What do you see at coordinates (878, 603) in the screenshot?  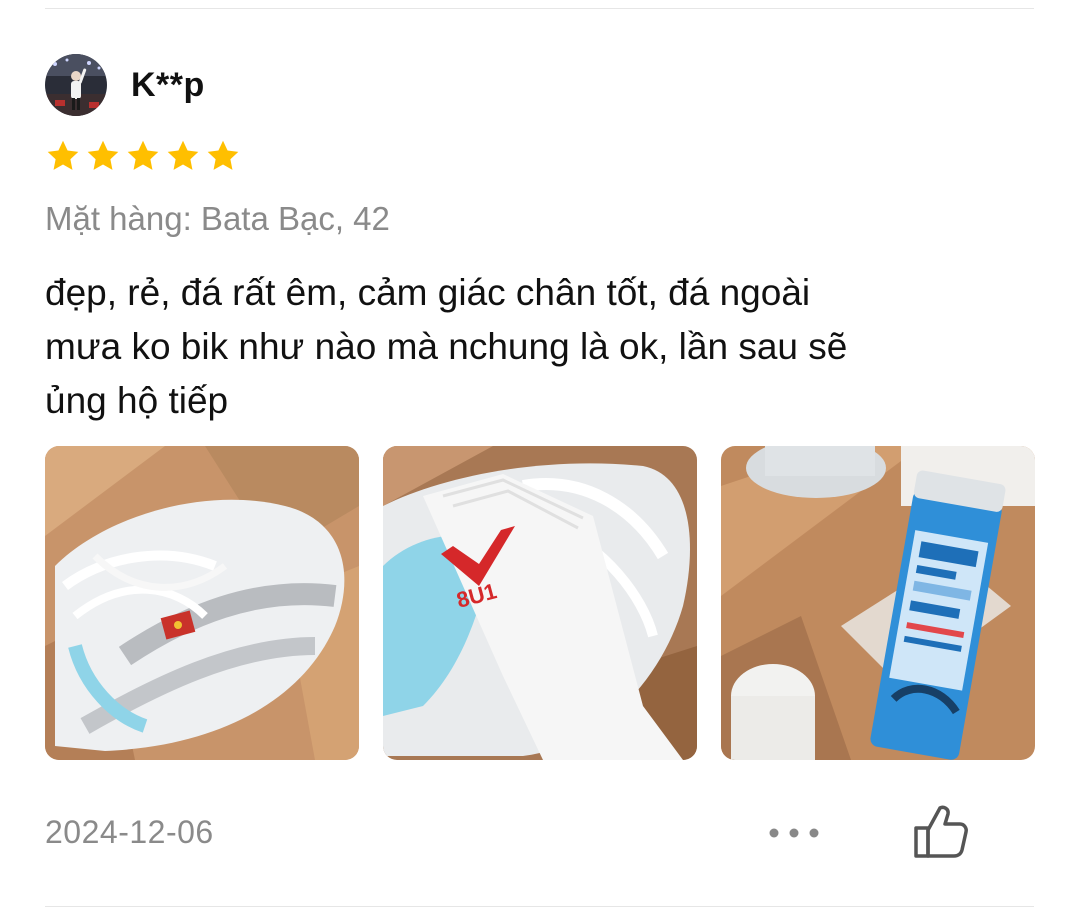 I see `review-photo-spray-can` at bounding box center [878, 603].